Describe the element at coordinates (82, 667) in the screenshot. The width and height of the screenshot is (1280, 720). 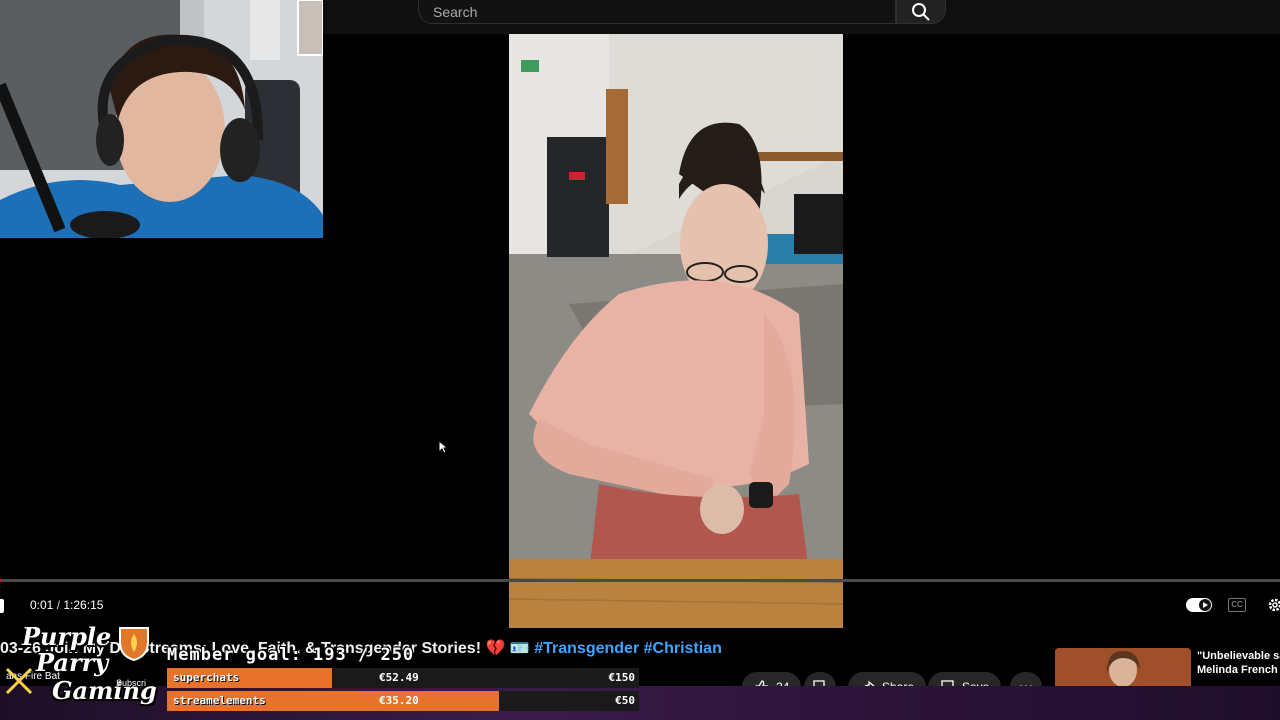
I see `channel-logo: Purple Parry Gaming ans Fire Bat Subscri` at that location.